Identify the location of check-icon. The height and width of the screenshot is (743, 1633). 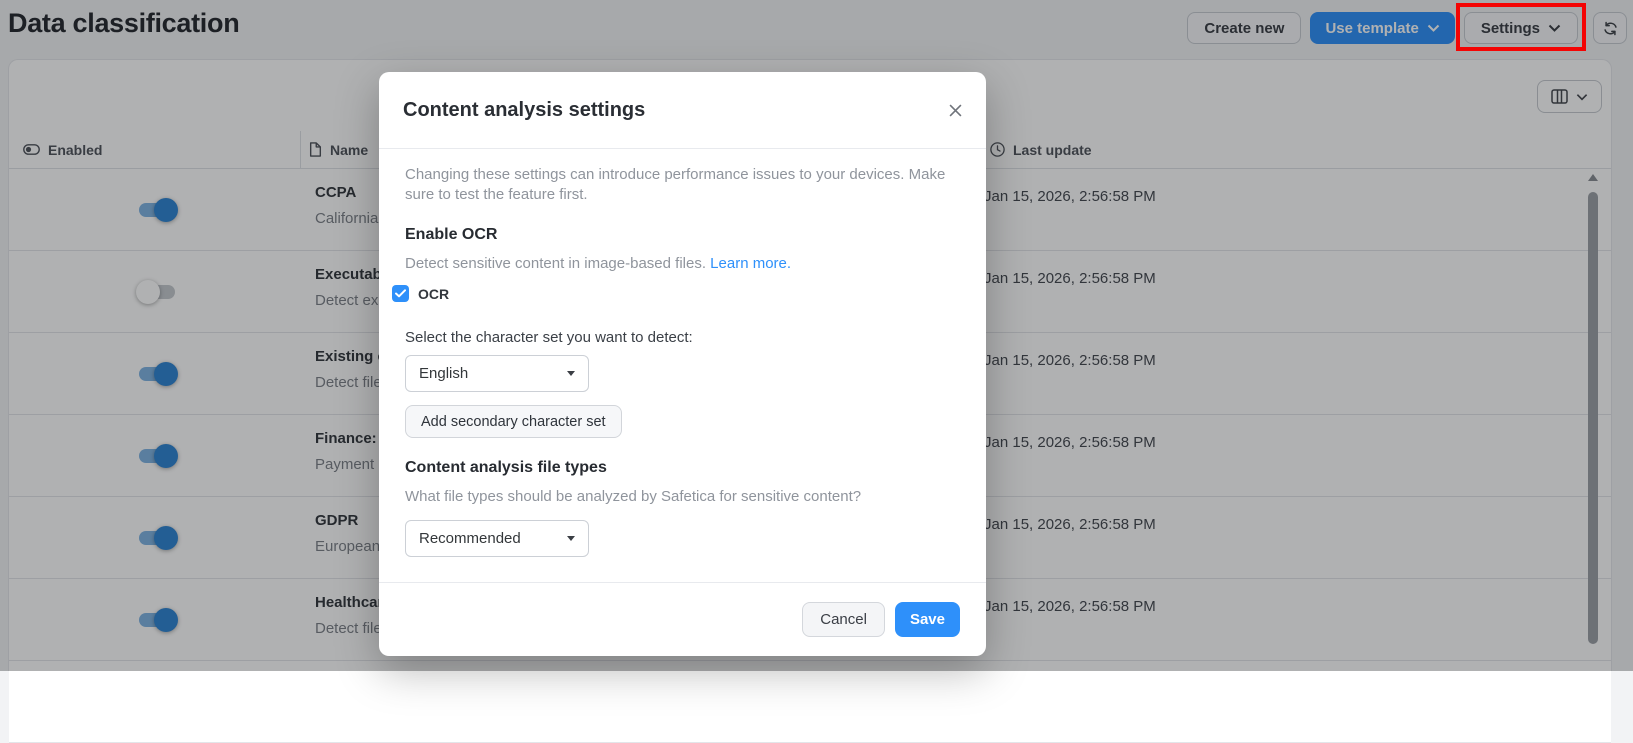
(400, 293).